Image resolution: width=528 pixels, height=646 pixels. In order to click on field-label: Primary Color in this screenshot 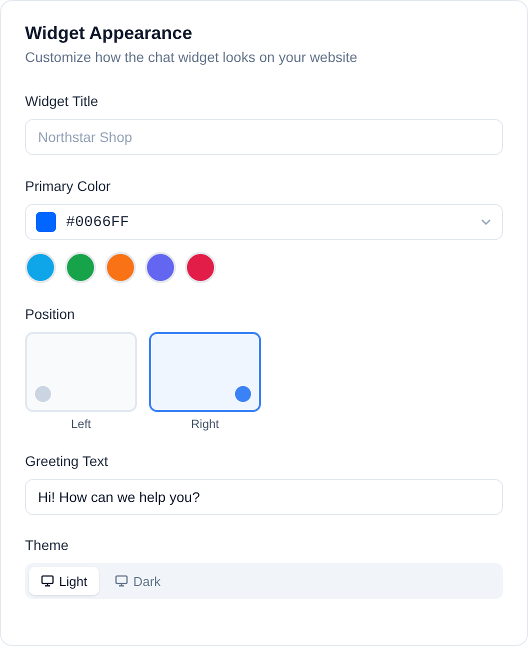, I will do `click(68, 186)`.